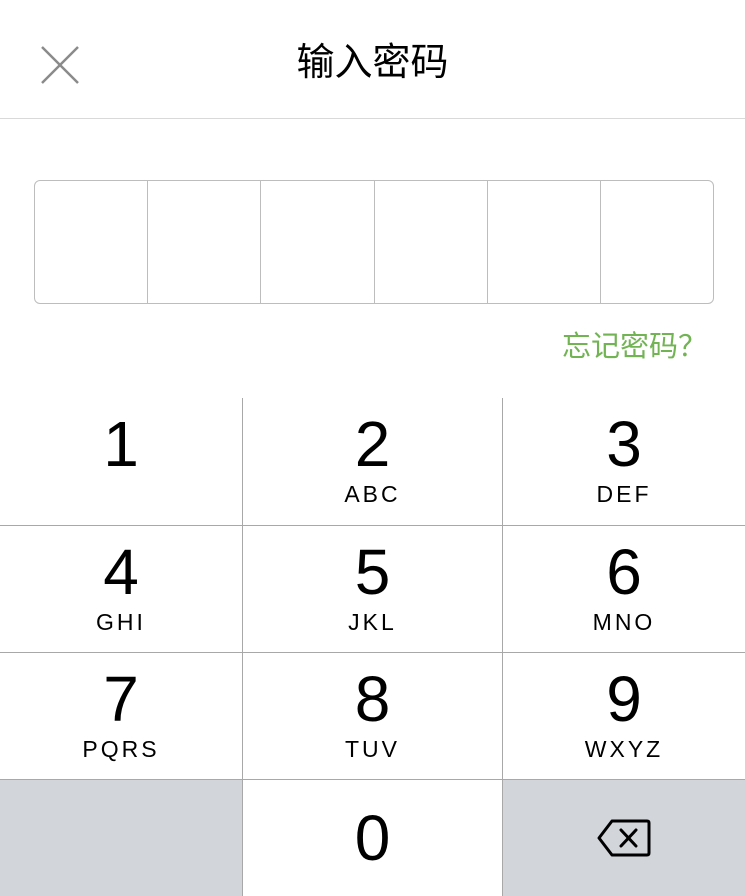 This screenshot has height=896, width=745. I want to click on key-letters: JKL, so click(372, 622).